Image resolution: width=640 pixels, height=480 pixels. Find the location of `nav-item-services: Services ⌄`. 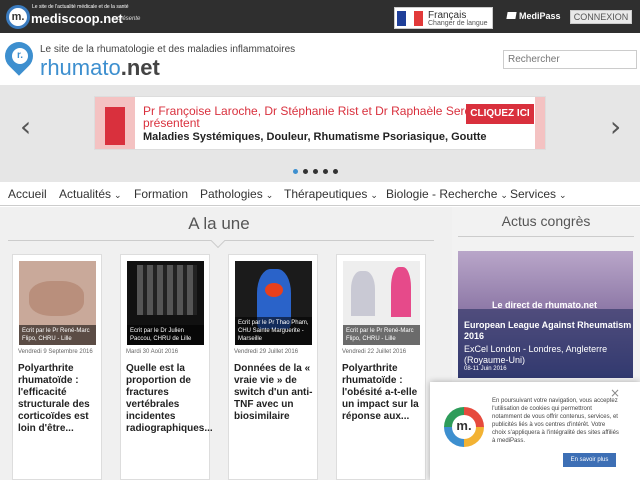

nav-item-services: Services ⌄ is located at coordinates (538, 194).